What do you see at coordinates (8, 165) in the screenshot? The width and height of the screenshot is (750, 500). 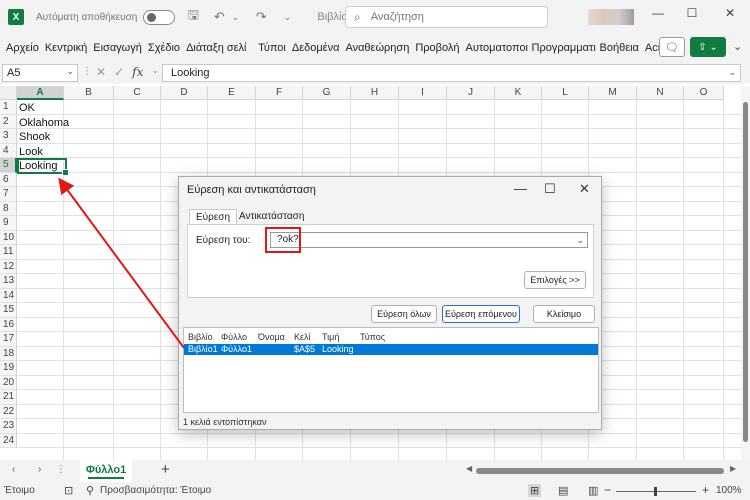 I see `row-header-5: 5` at bounding box center [8, 165].